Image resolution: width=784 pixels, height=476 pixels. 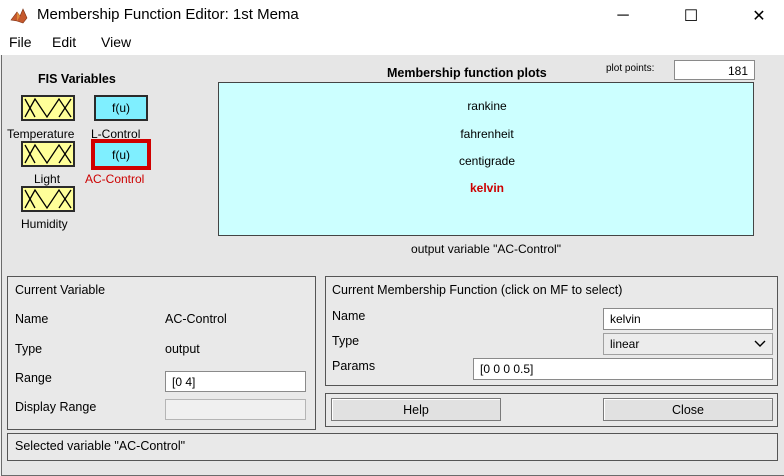 What do you see at coordinates (60, 290) in the screenshot?
I see `current-variable-title: Current Variable` at bounding box center [60, 290].